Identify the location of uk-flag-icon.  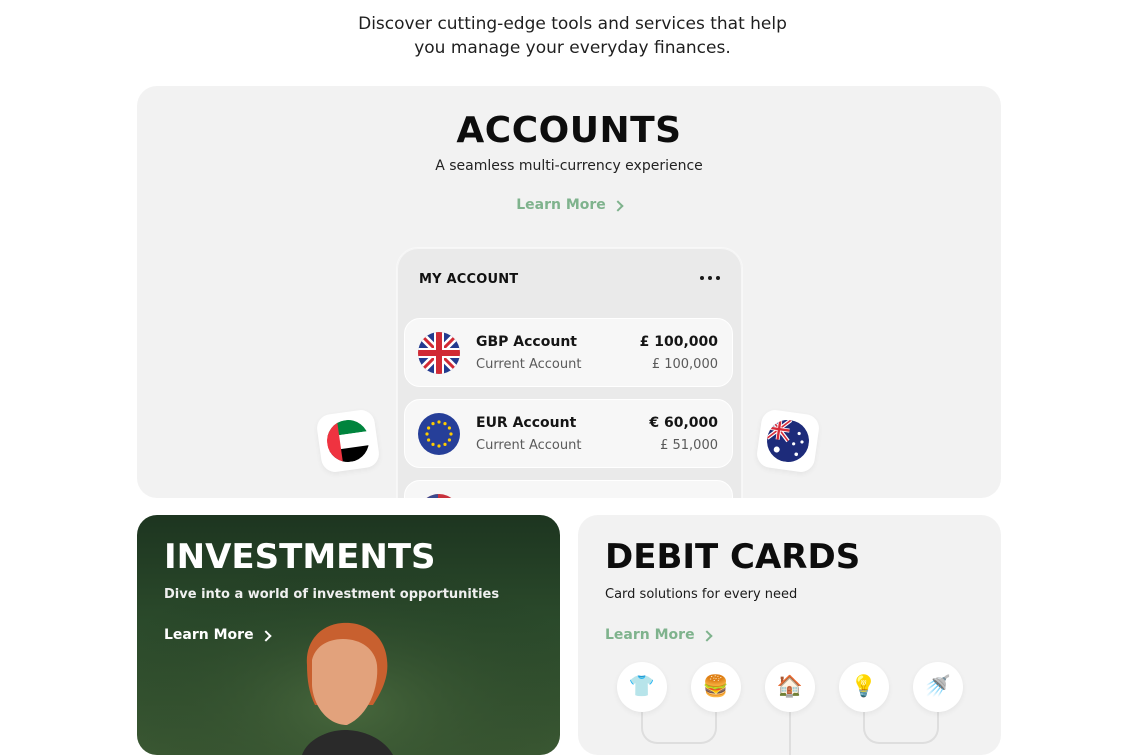
(439, 353).